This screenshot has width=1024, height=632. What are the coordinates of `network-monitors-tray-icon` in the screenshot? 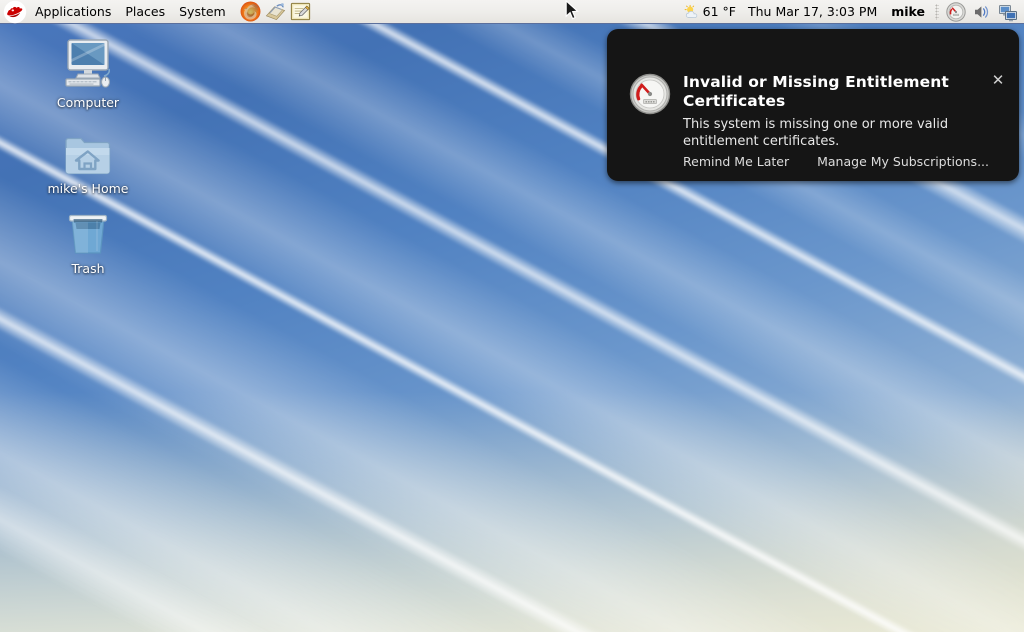 It's located at (1008, 12).